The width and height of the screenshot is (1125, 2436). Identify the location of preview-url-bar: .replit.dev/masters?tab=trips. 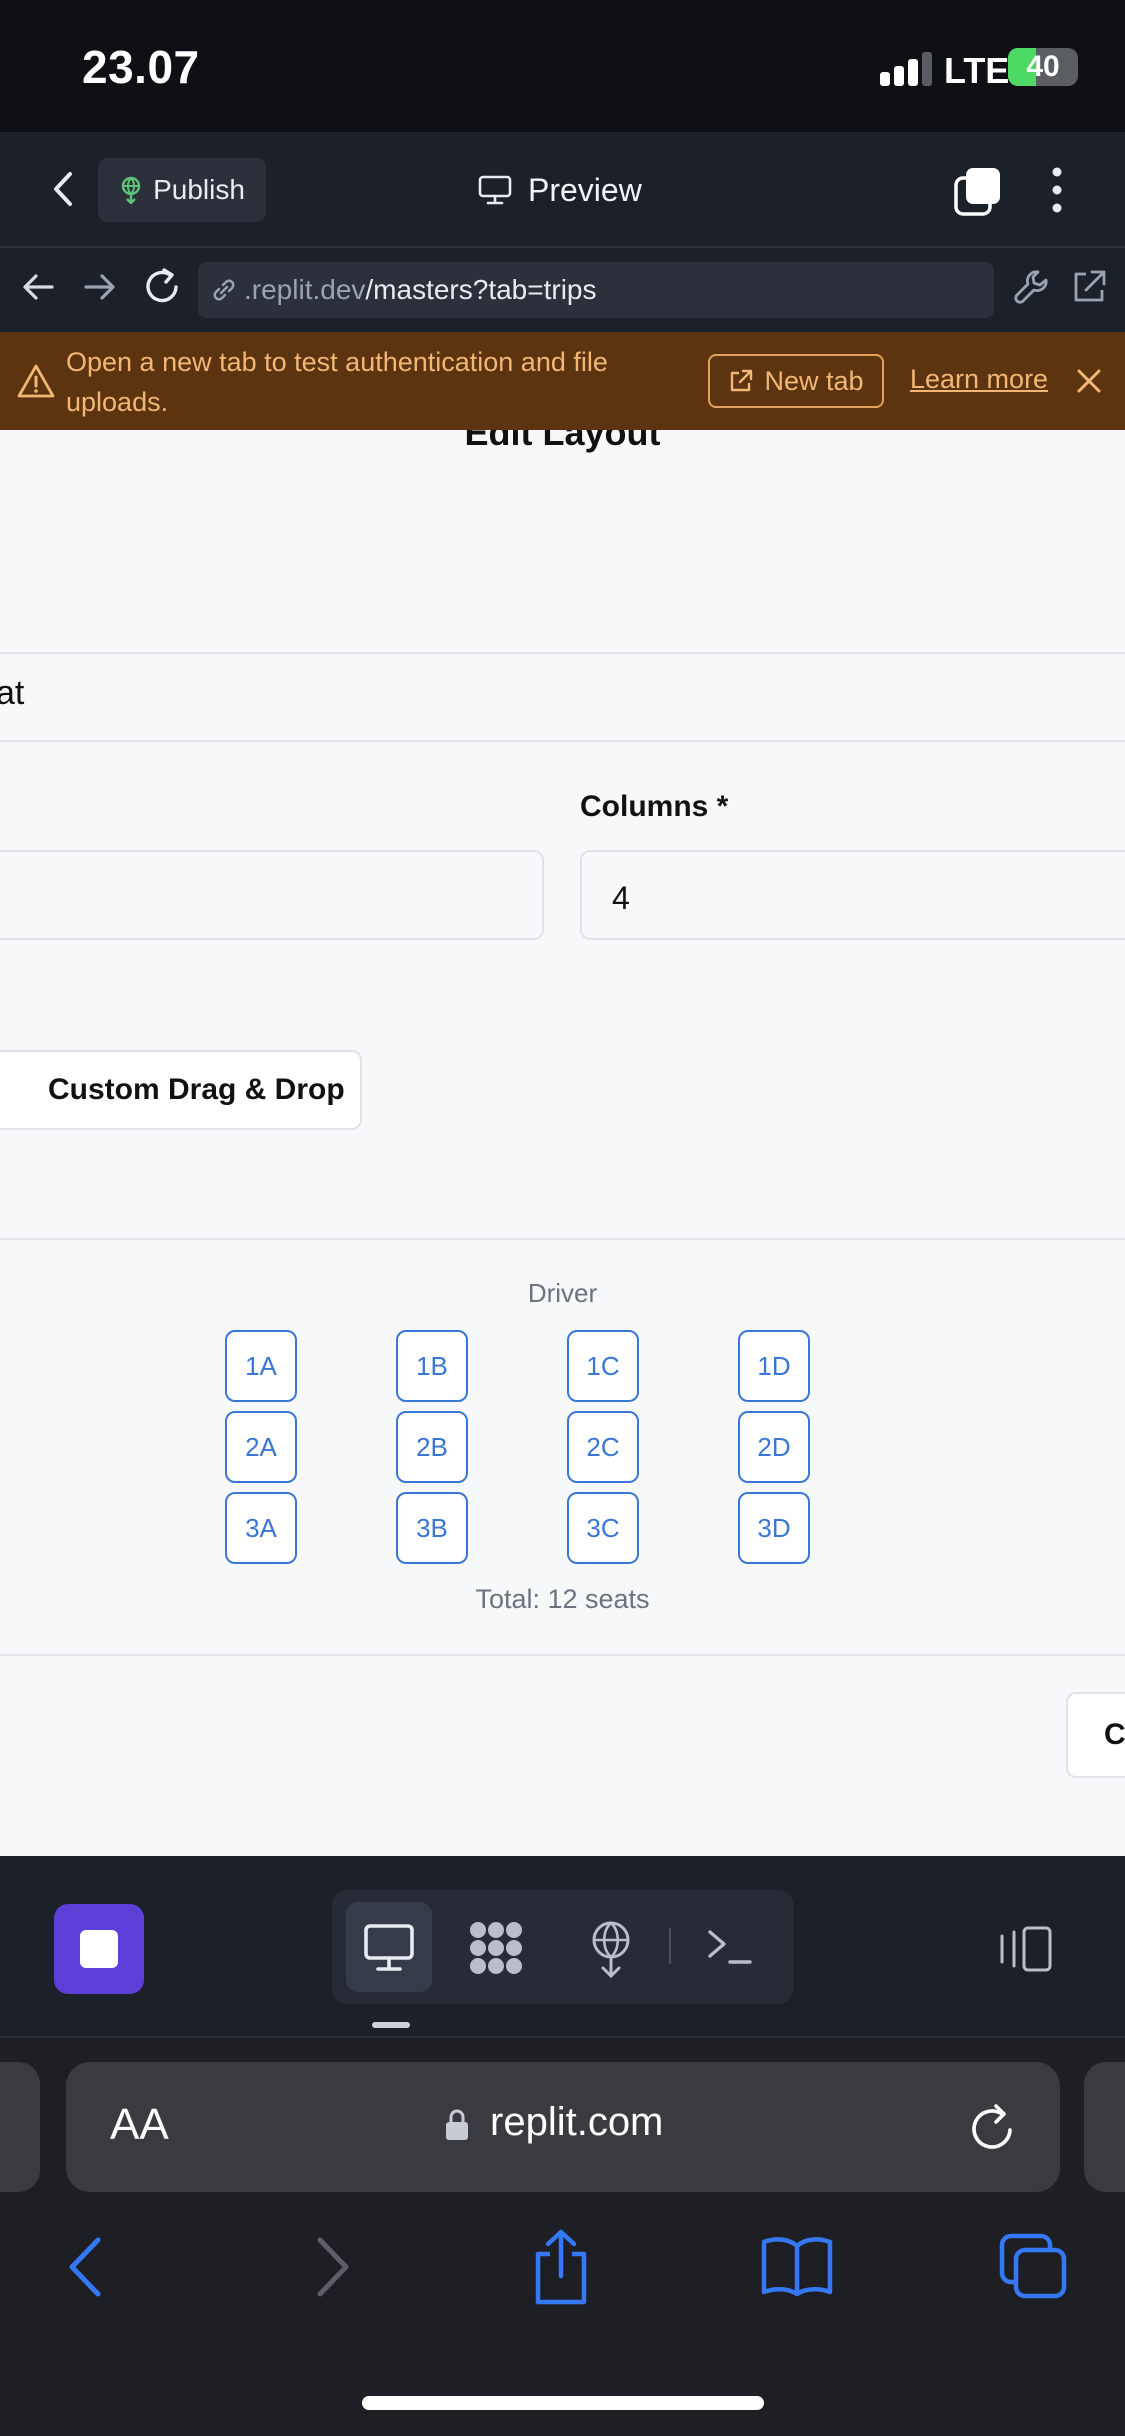
(596, 290).